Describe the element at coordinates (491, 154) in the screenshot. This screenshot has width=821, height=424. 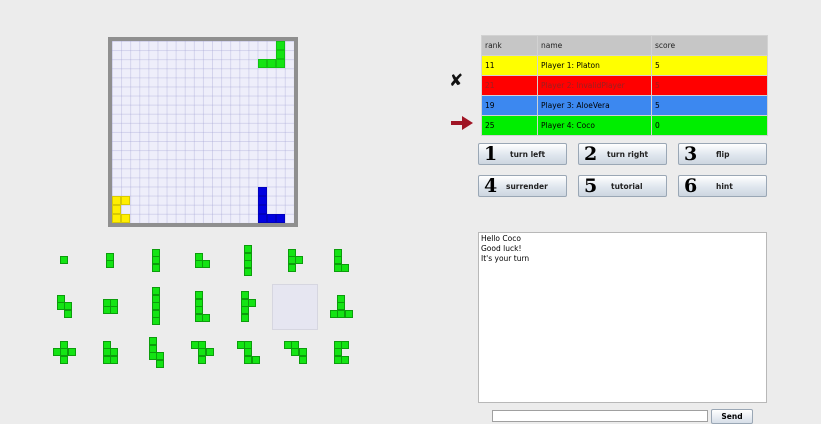
I see `key-number: 1` at that location.